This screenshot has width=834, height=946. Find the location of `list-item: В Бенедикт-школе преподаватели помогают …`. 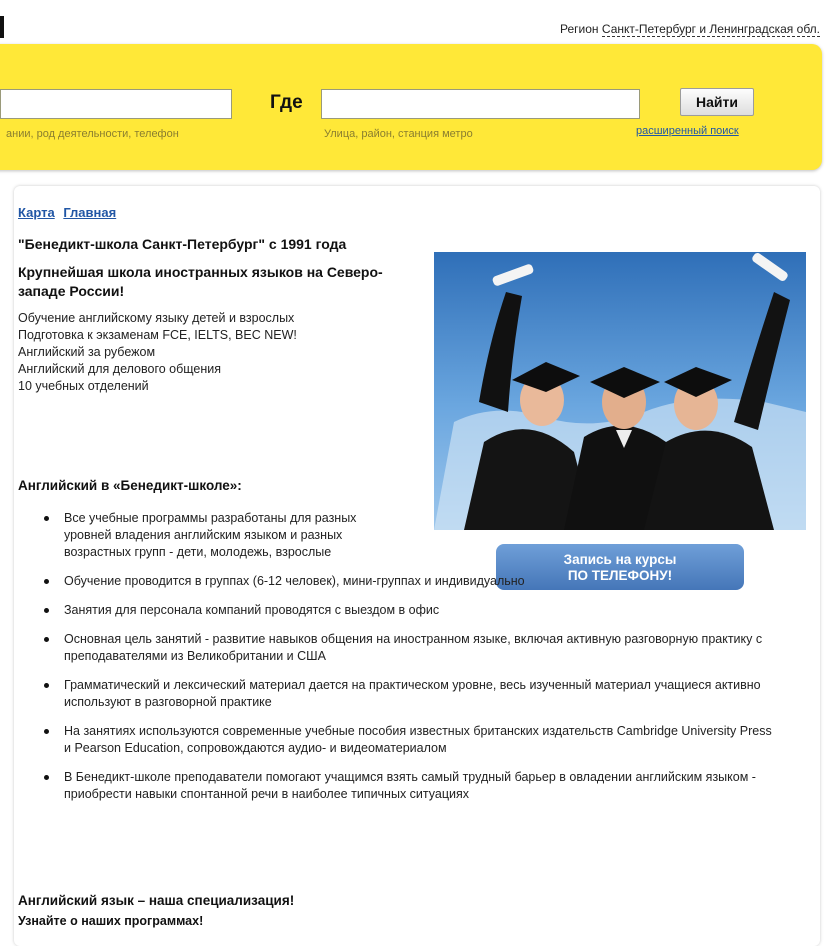

list-item: В Бенедикт-школе преподаватели помогают … is located at coordinates (409, 786).